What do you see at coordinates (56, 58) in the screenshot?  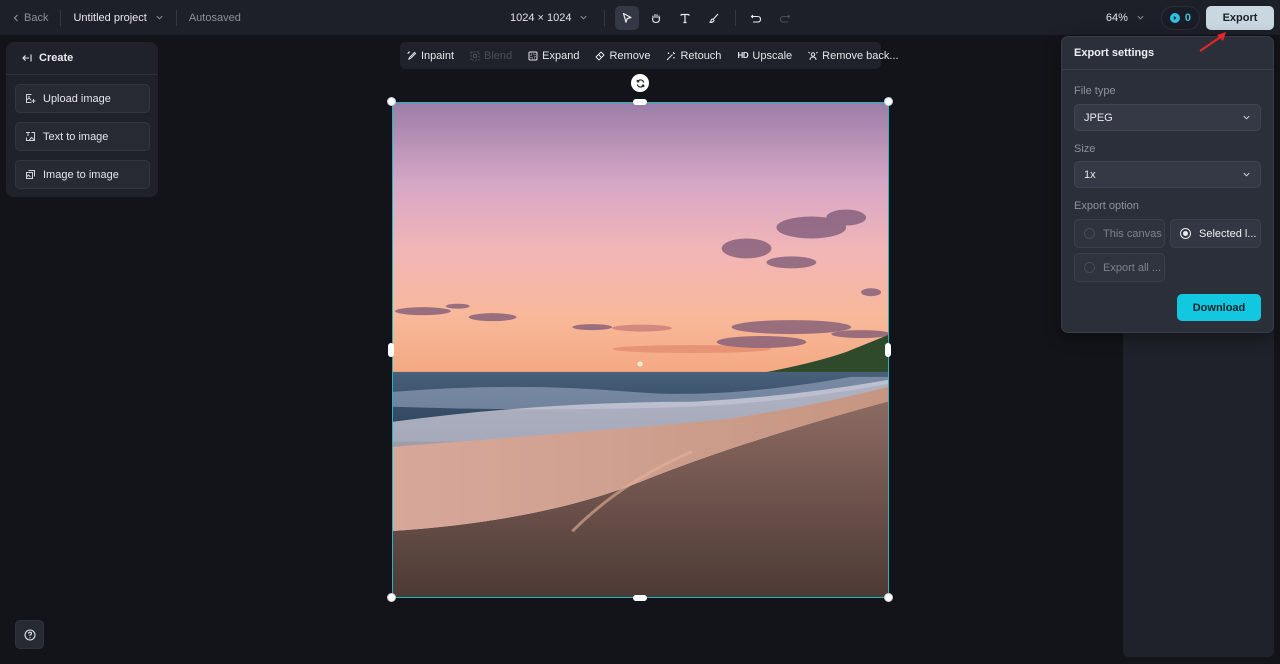 I see `create-title: Create` at bounding box center [56, 58].